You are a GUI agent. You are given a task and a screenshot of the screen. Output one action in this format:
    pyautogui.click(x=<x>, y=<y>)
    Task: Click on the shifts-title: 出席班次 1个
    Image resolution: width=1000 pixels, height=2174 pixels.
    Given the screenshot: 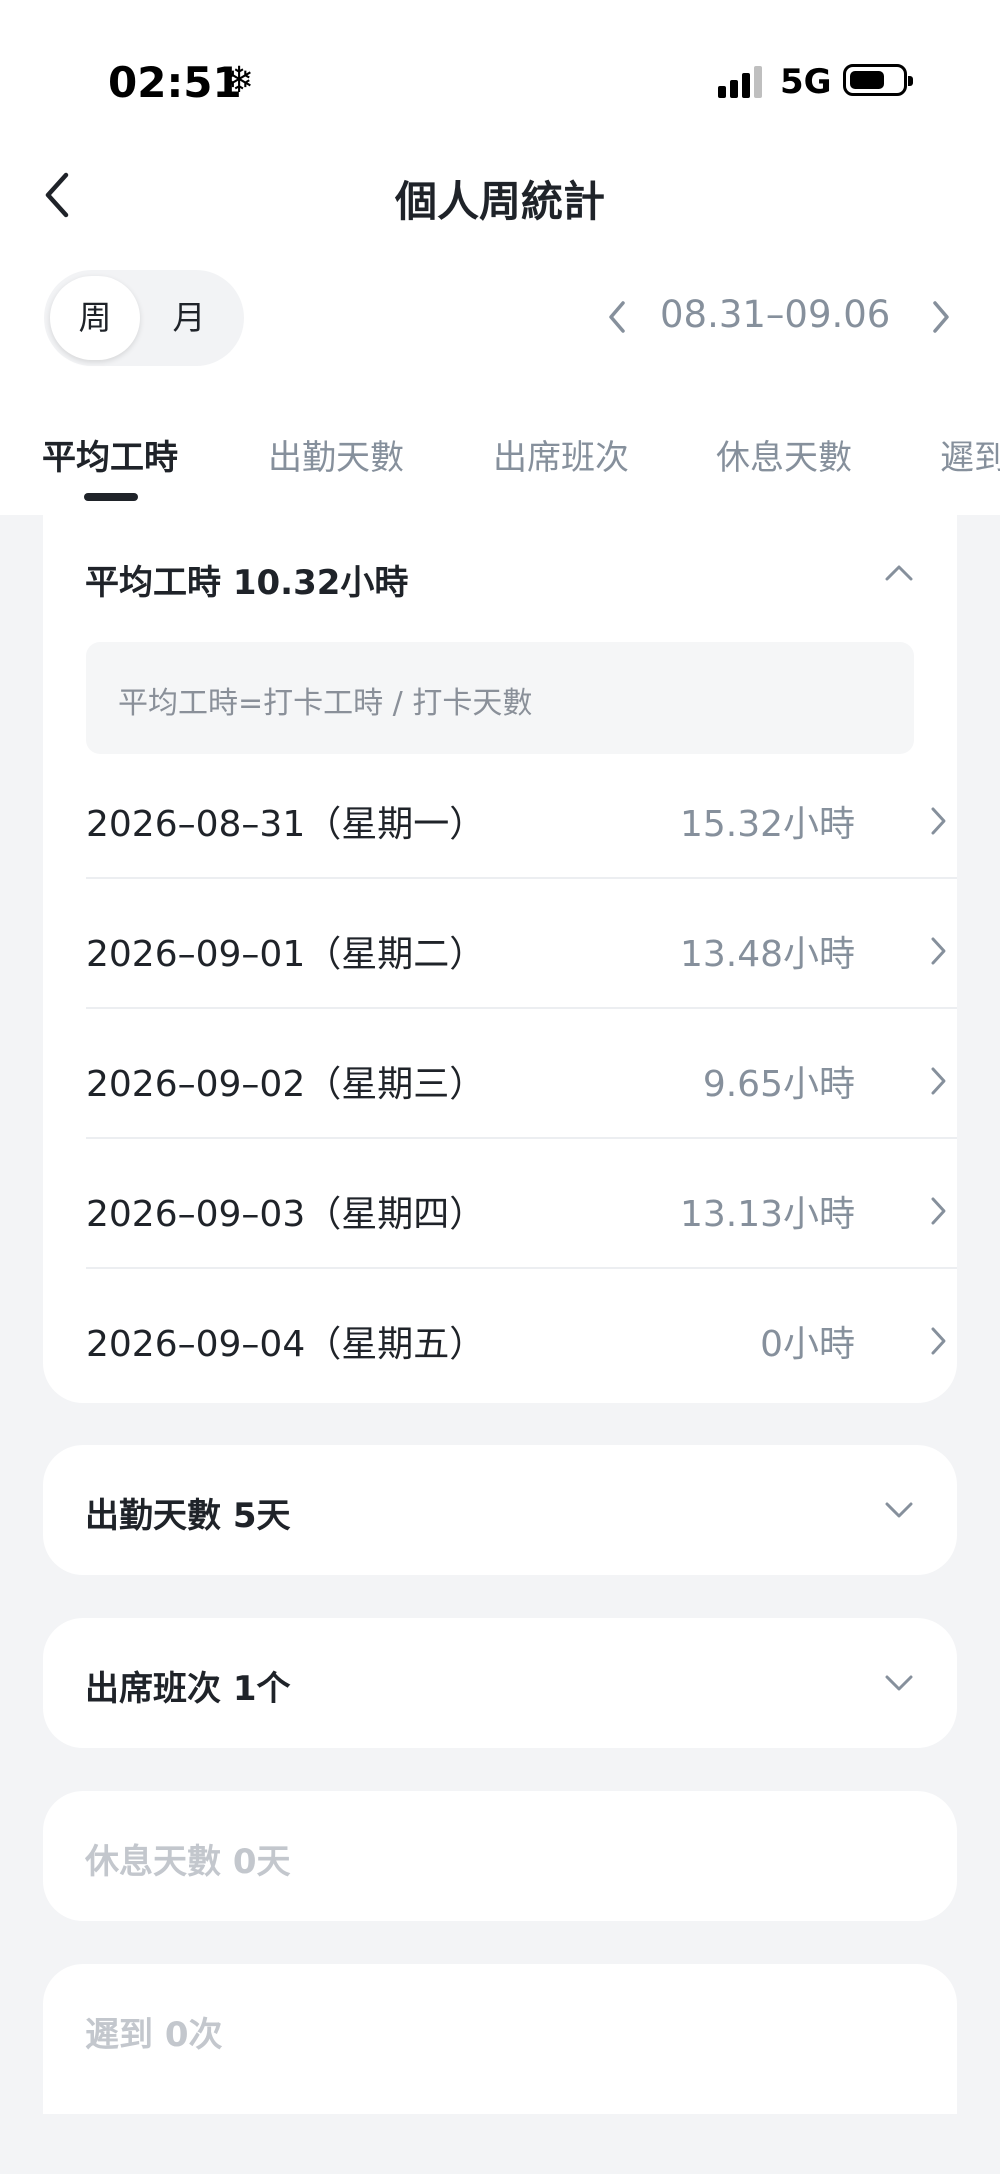 What is the action you would take?
    pyautogui.click(x=188, y=1689)
    